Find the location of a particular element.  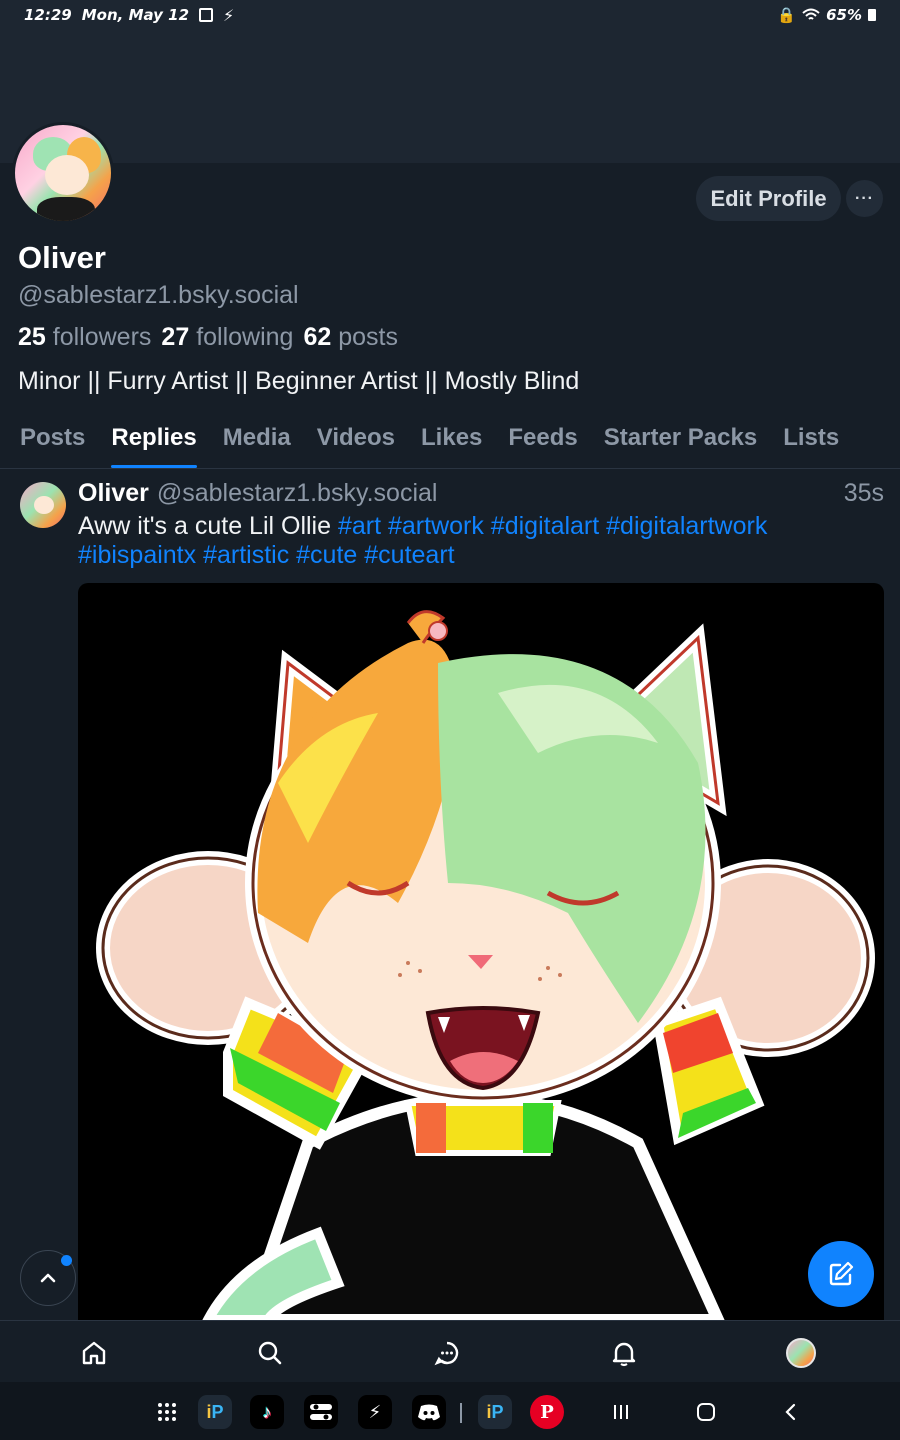

compose-icon is located at coordinates (841, 1273).